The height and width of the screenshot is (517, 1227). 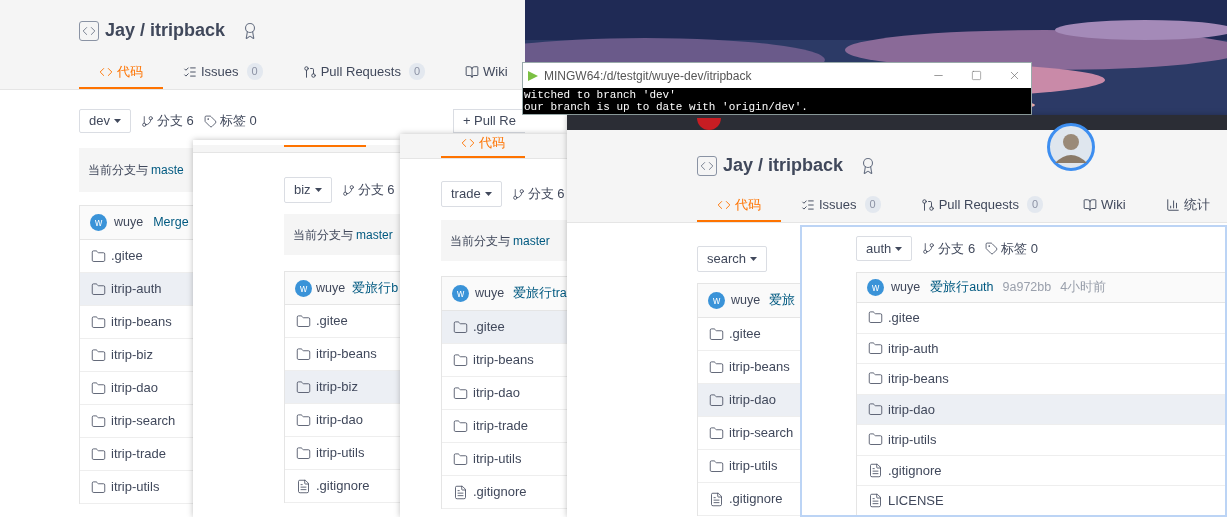 What do you see at coordinates (1083, 288) in the screenshot?
I see `commit-time: 4小时前` at bounding box center [1083, 288].